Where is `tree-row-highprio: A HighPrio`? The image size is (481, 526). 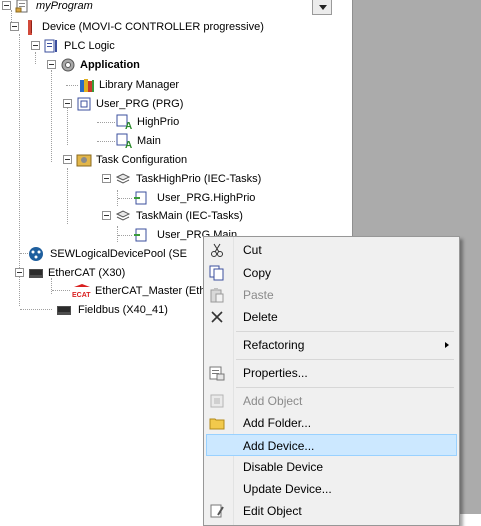
tree-row-highprio: A HighPrio is located at coordinates (150, 122).